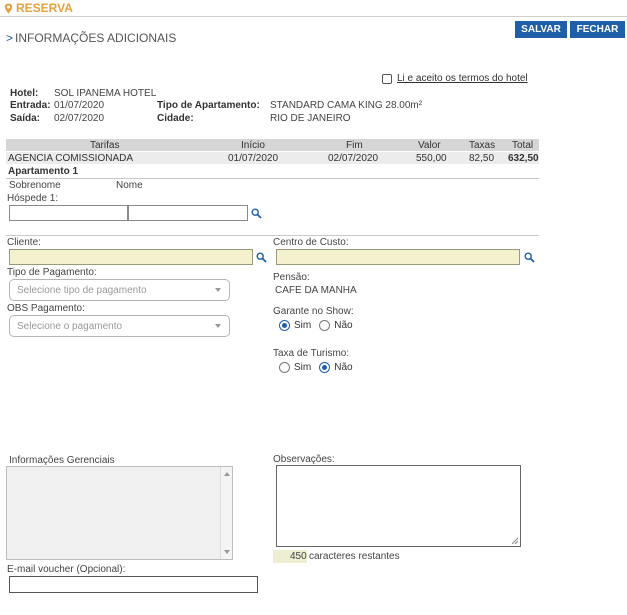  I want to click on garante-sim-label: Sim, so click(303, 325).